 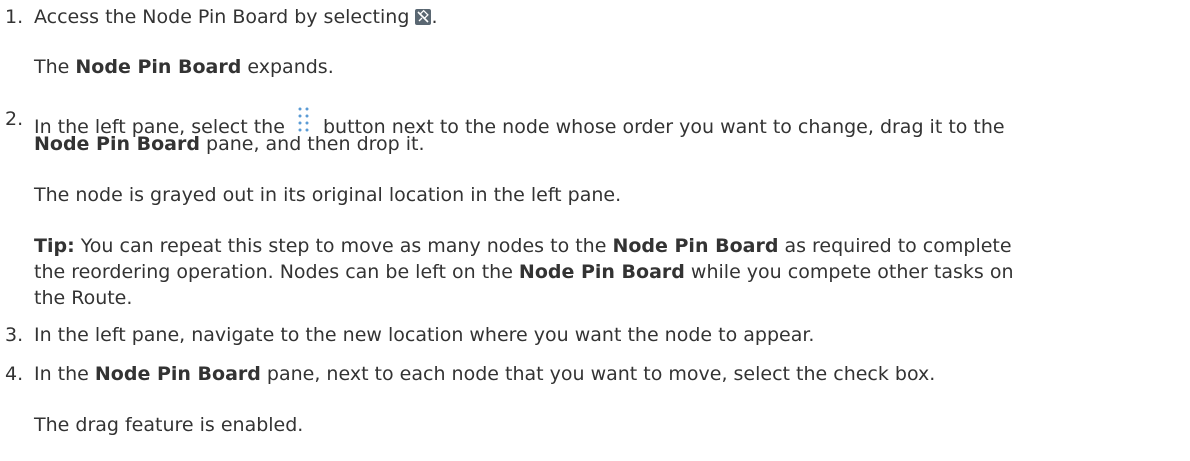 What do you see at coordinates (423, 17) in the screenshot?
I see `pin-board-icon` at bounding box center [423, 17].